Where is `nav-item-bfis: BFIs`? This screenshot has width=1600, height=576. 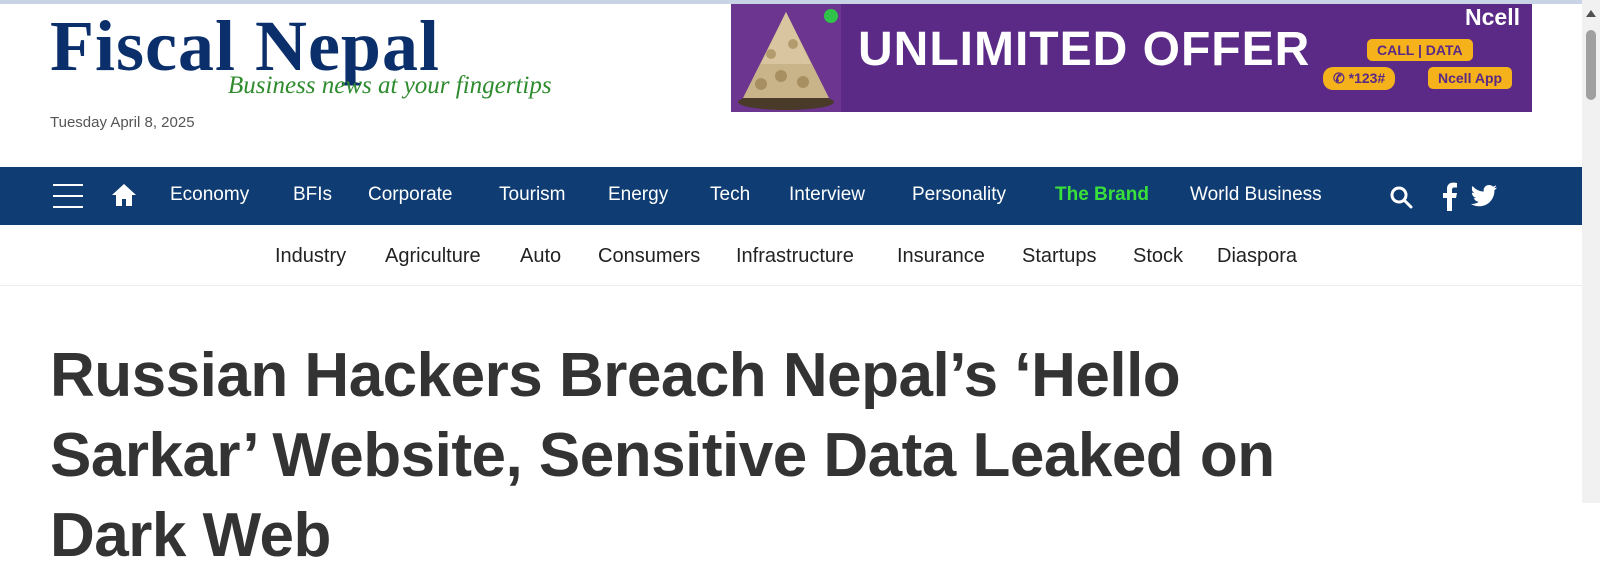
nav-item-bfis: BFIs is located at coordinates (312, 195).